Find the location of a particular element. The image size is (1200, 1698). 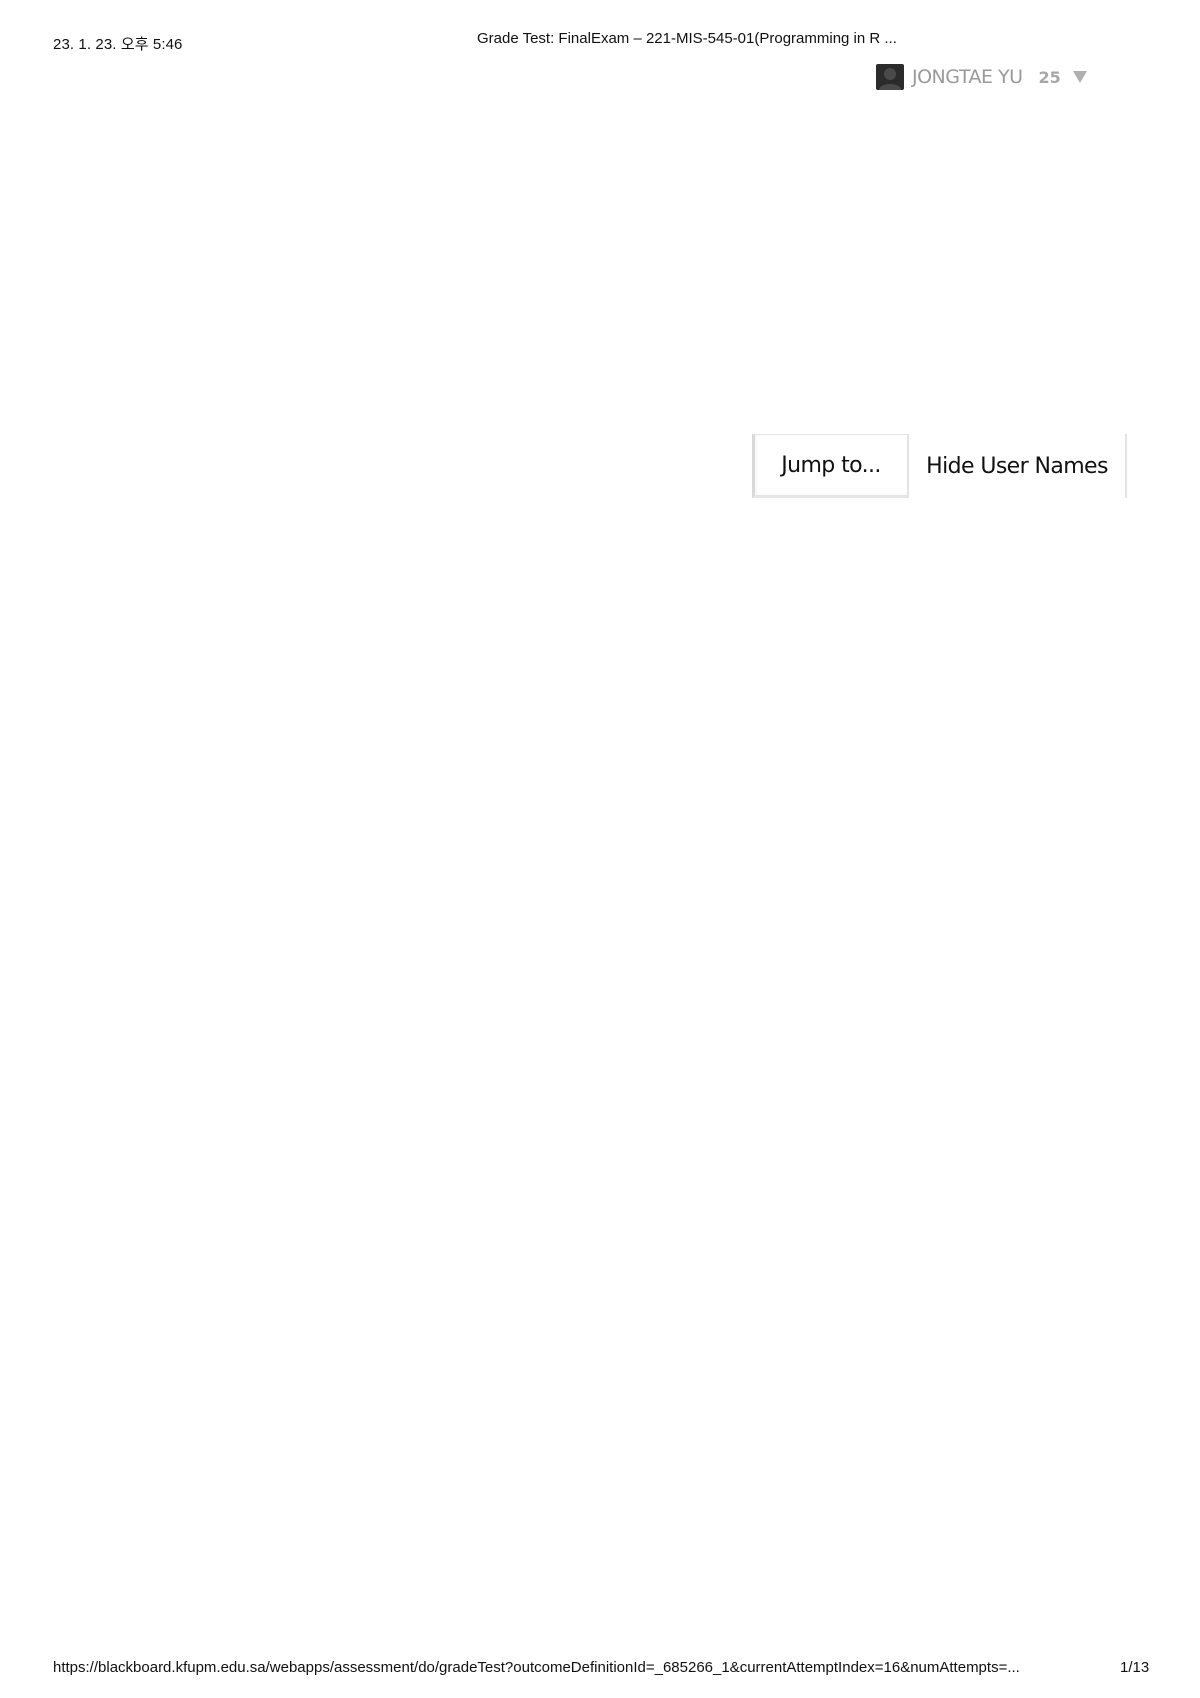

user-name: JONGTAE YU is located at coordinates (967, 77).